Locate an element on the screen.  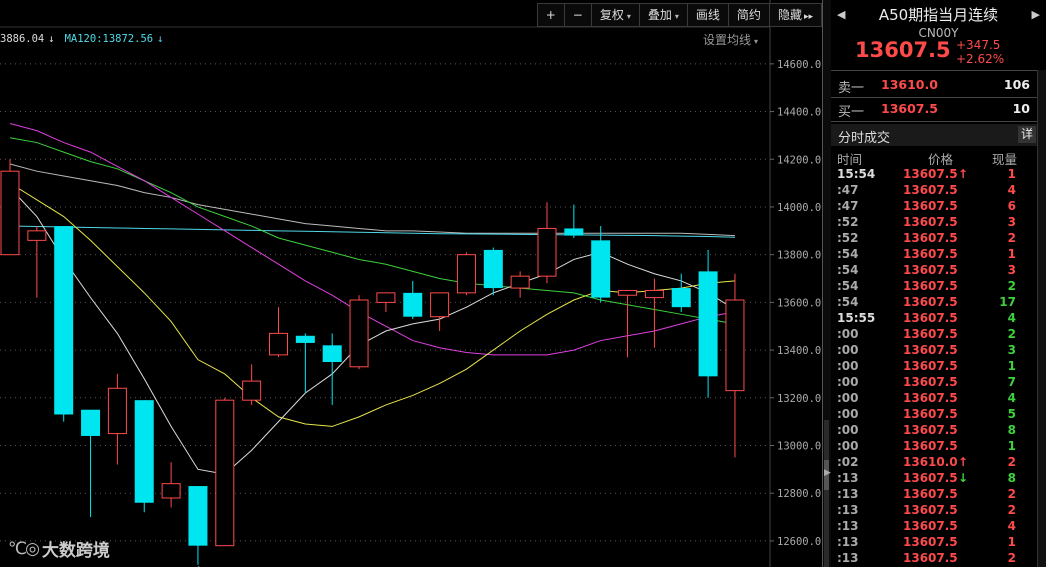
trade-time: :13 is located at coordinates (848, 526).